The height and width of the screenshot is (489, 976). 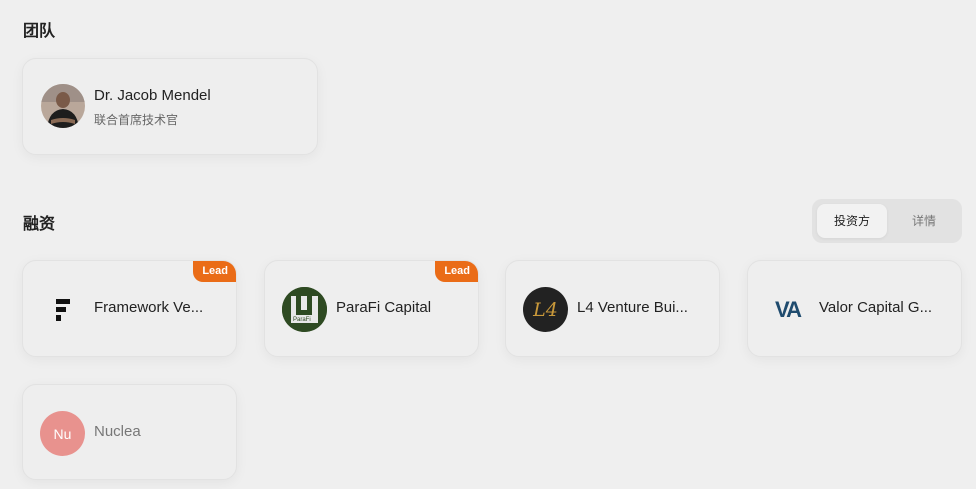 I want to click on initials-avatar: Nu, so click(x=62, y=433).